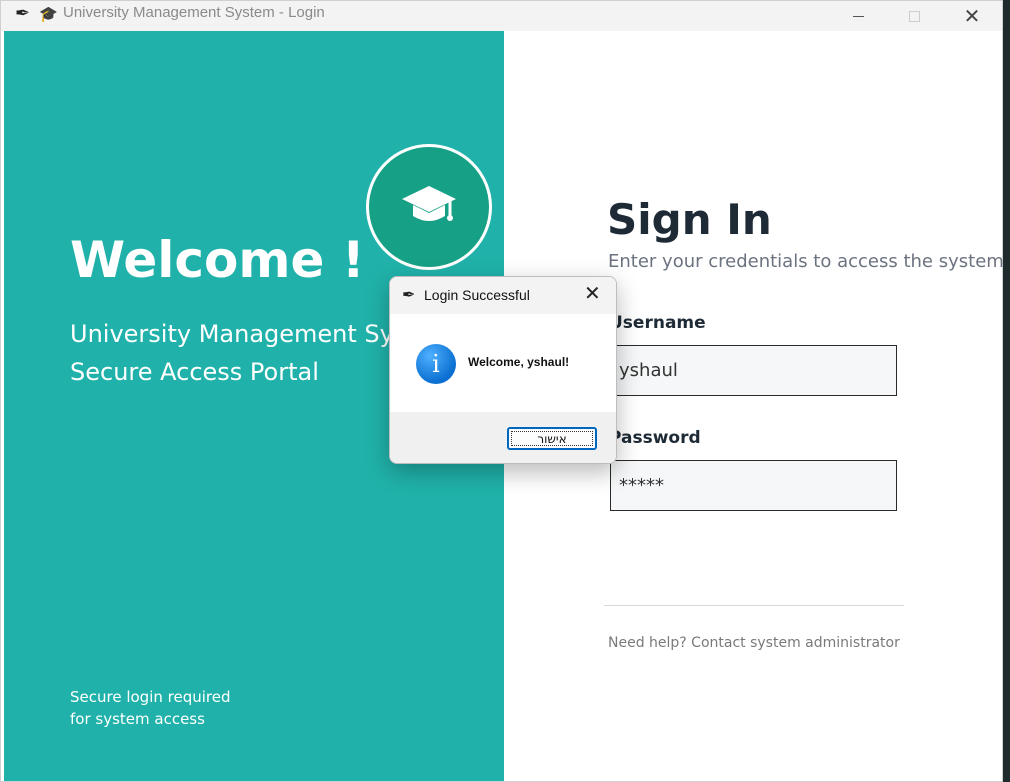 The width and height of the screenshot is (1010, 782). I want to click on password-field: *****, so click(753, 485).